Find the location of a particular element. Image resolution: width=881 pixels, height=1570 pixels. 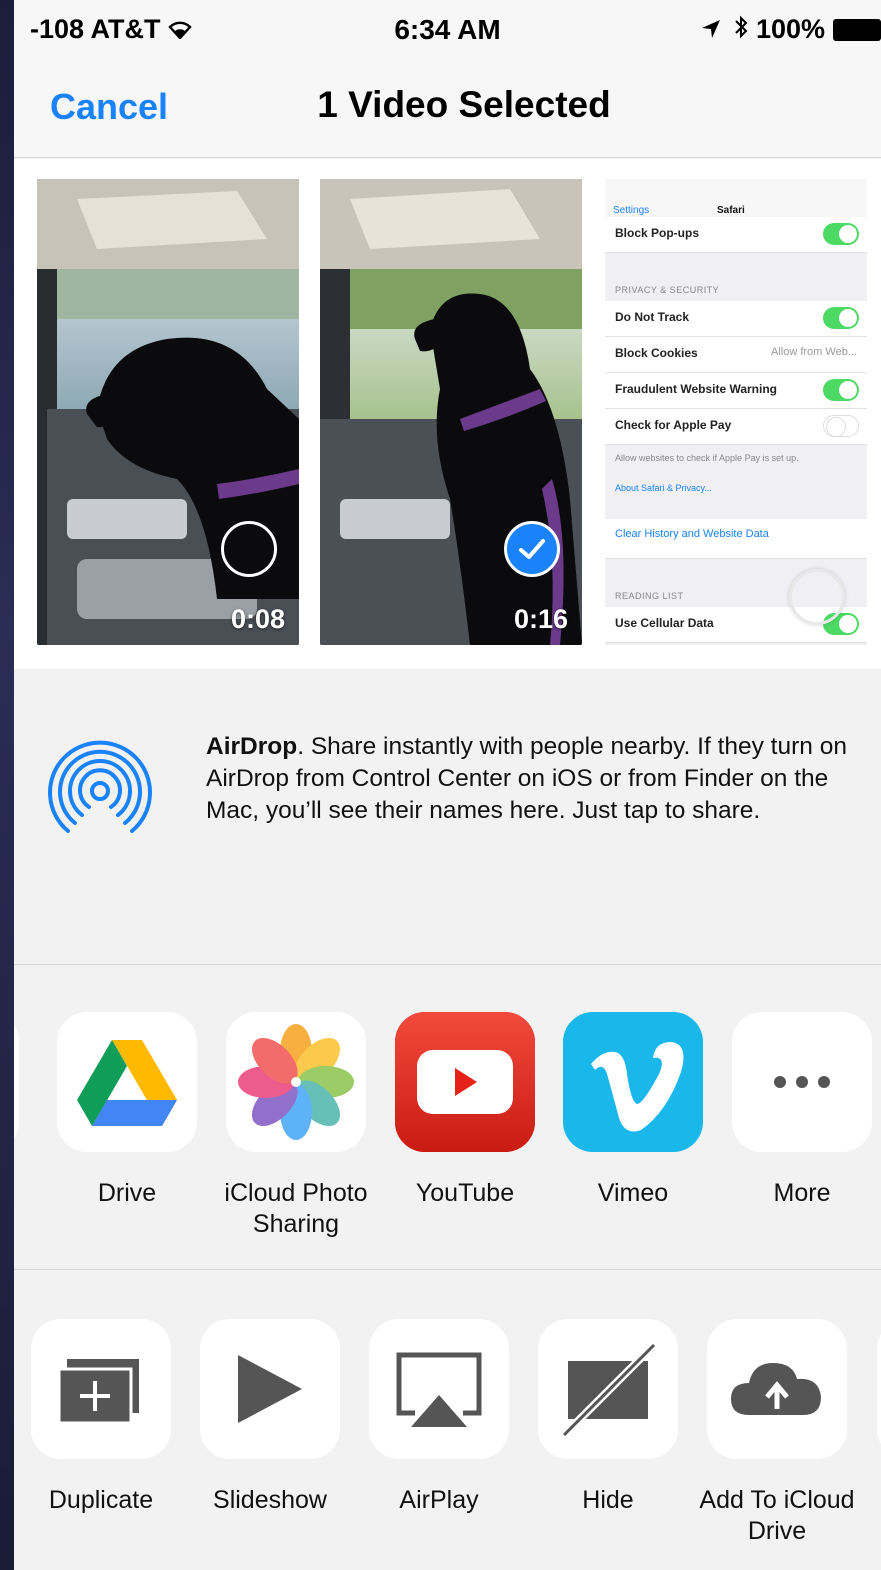

checkmark-icon is located at coordinates (532, 549).